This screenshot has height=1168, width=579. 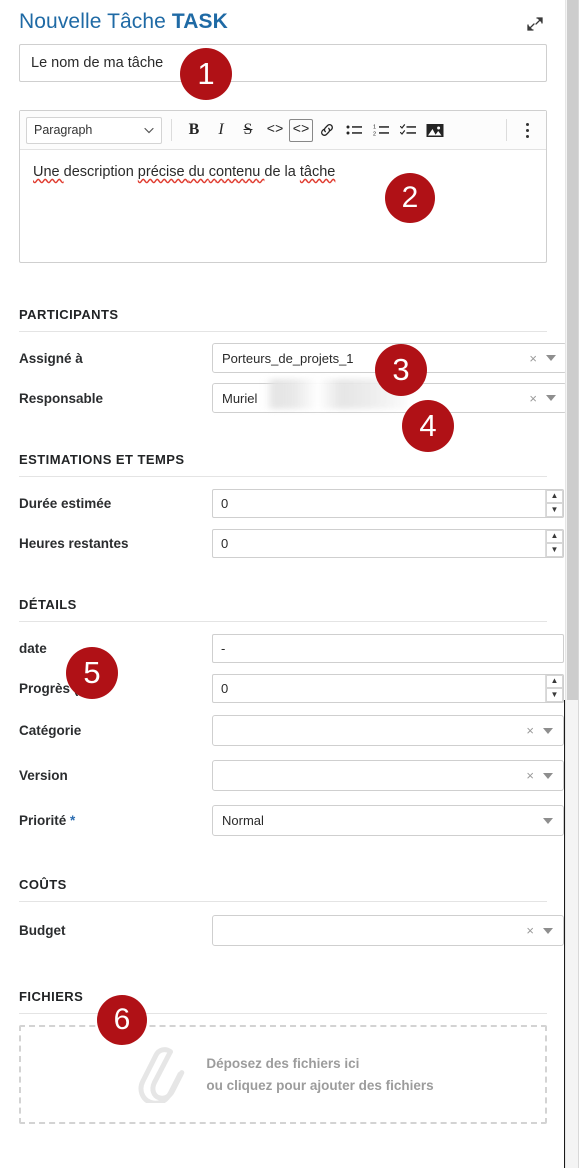 I want to click on dropzone-line-1: Déposez des fichiers ici, so click(x=283, y=1063).